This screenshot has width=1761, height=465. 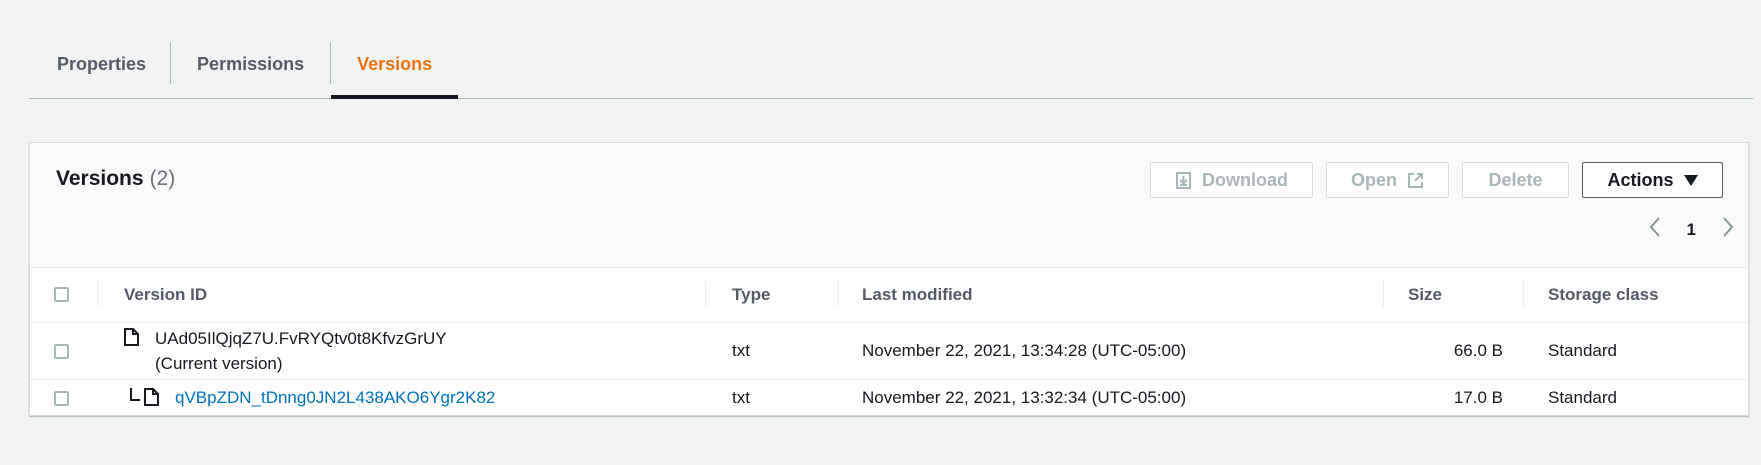 What do you see at coordinates (165, 294) in the screenshot?
I see `column-header-version-id: Version ID` at bounding box center [165, 294].